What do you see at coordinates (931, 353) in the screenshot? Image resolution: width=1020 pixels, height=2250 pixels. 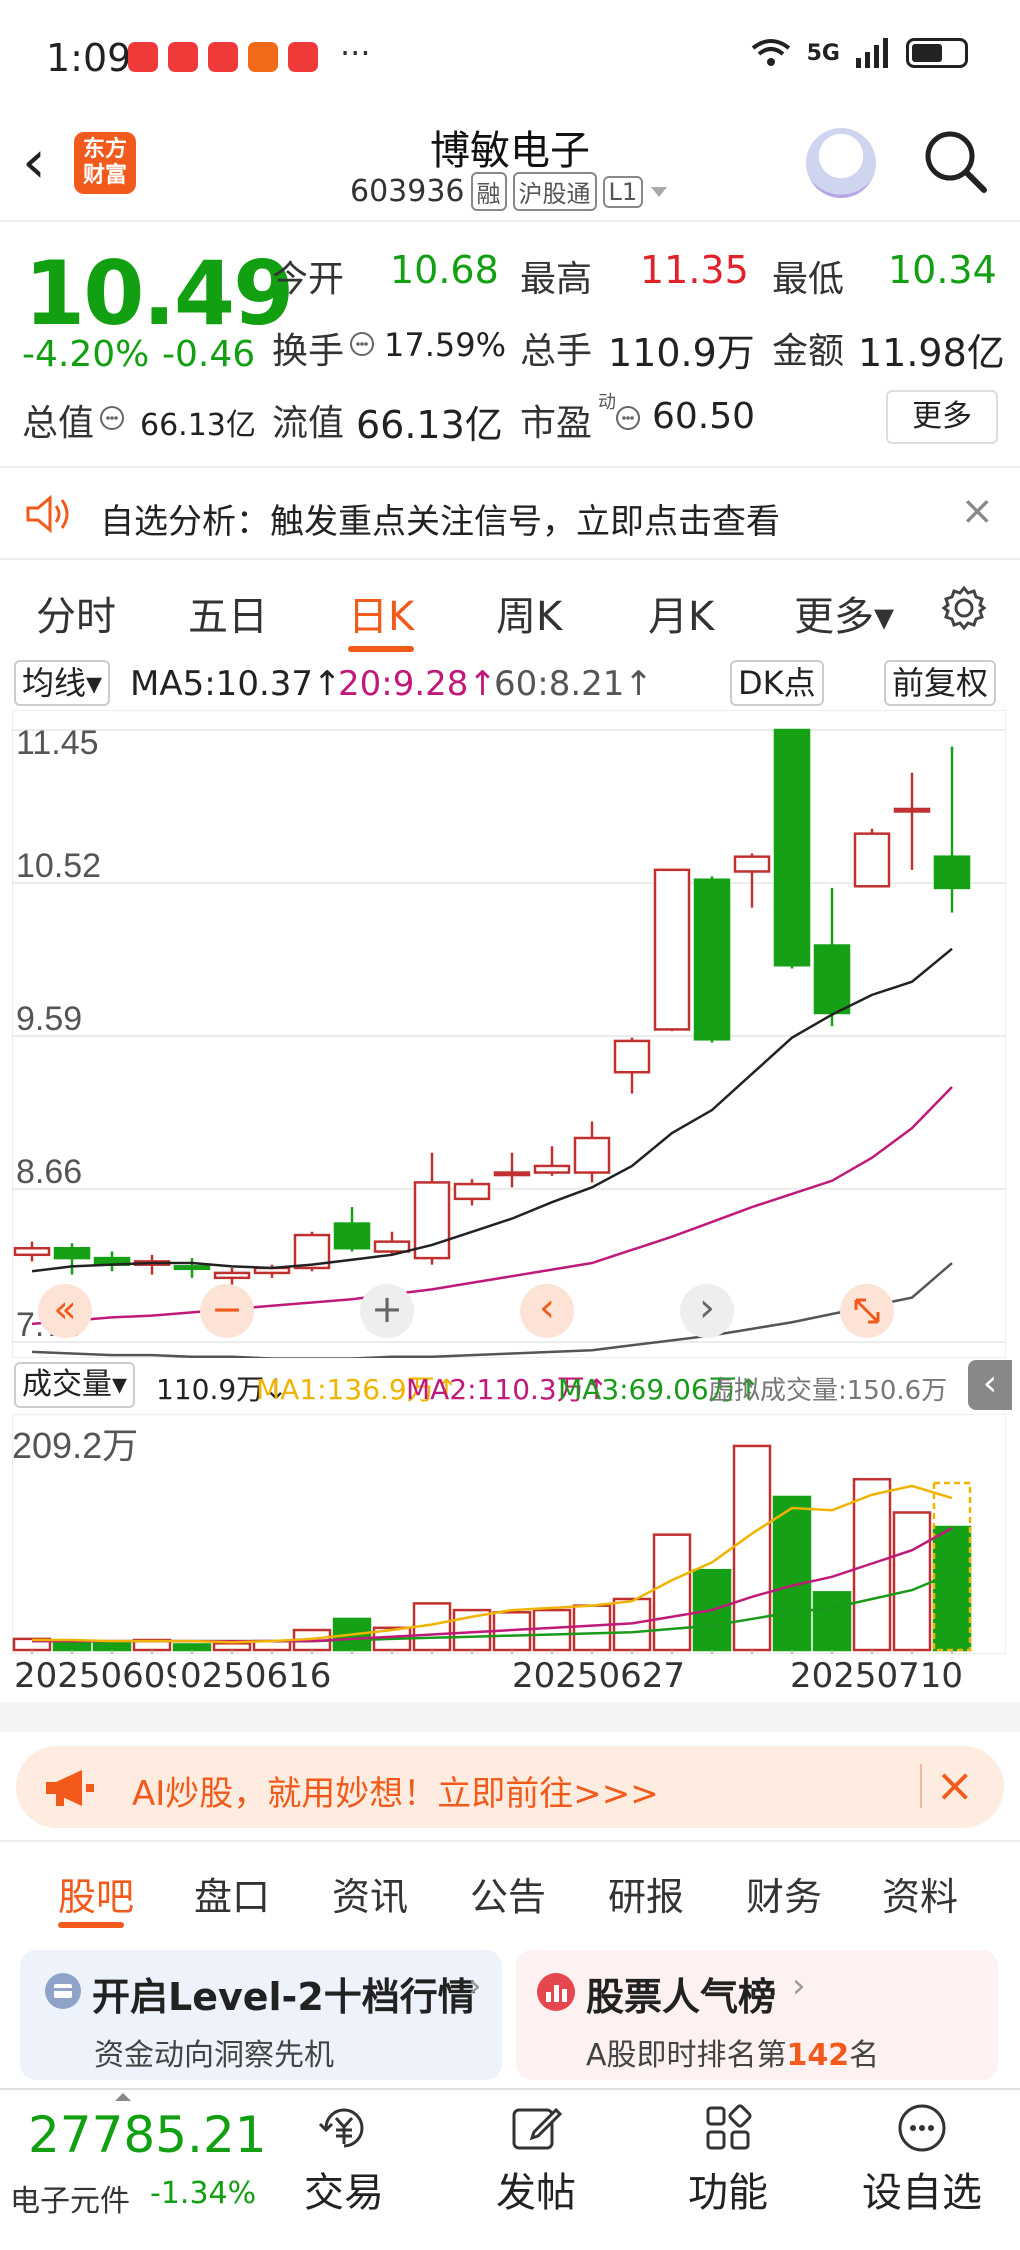 I see `amount-value: 11.98亿` at bounding box center [931, 353].